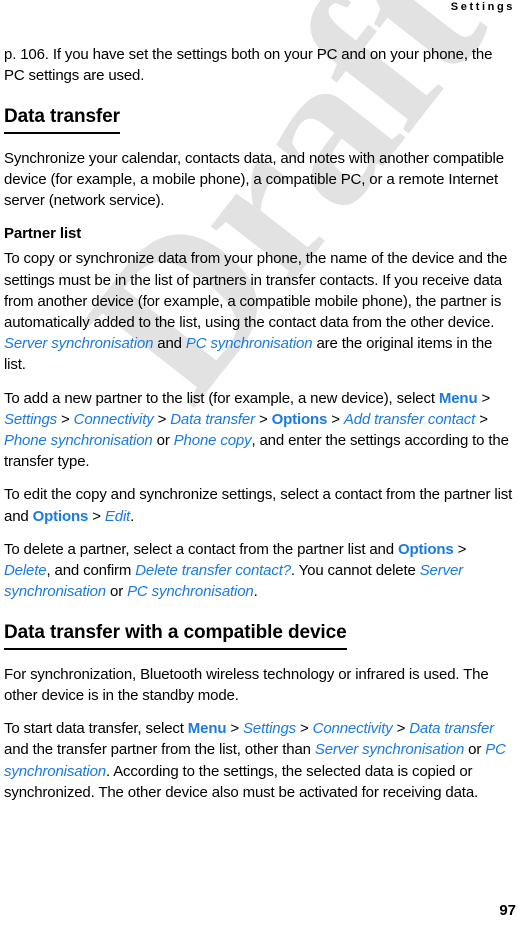  I want to click on delete-partner-text-2: , and confirm, so click(91, 571).